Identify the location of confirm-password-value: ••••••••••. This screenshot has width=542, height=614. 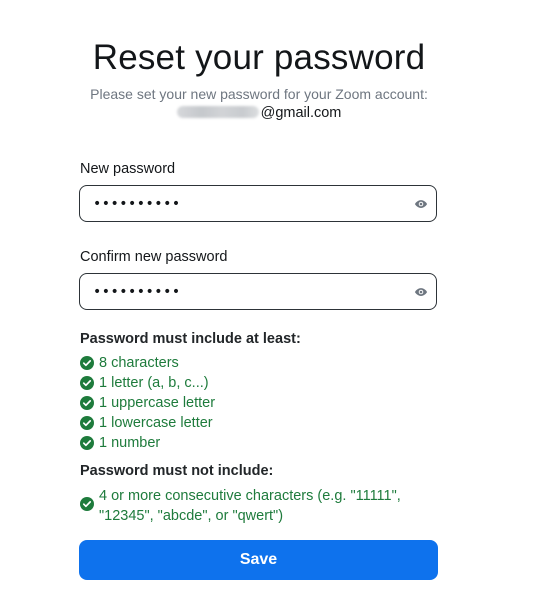
(137, 292).